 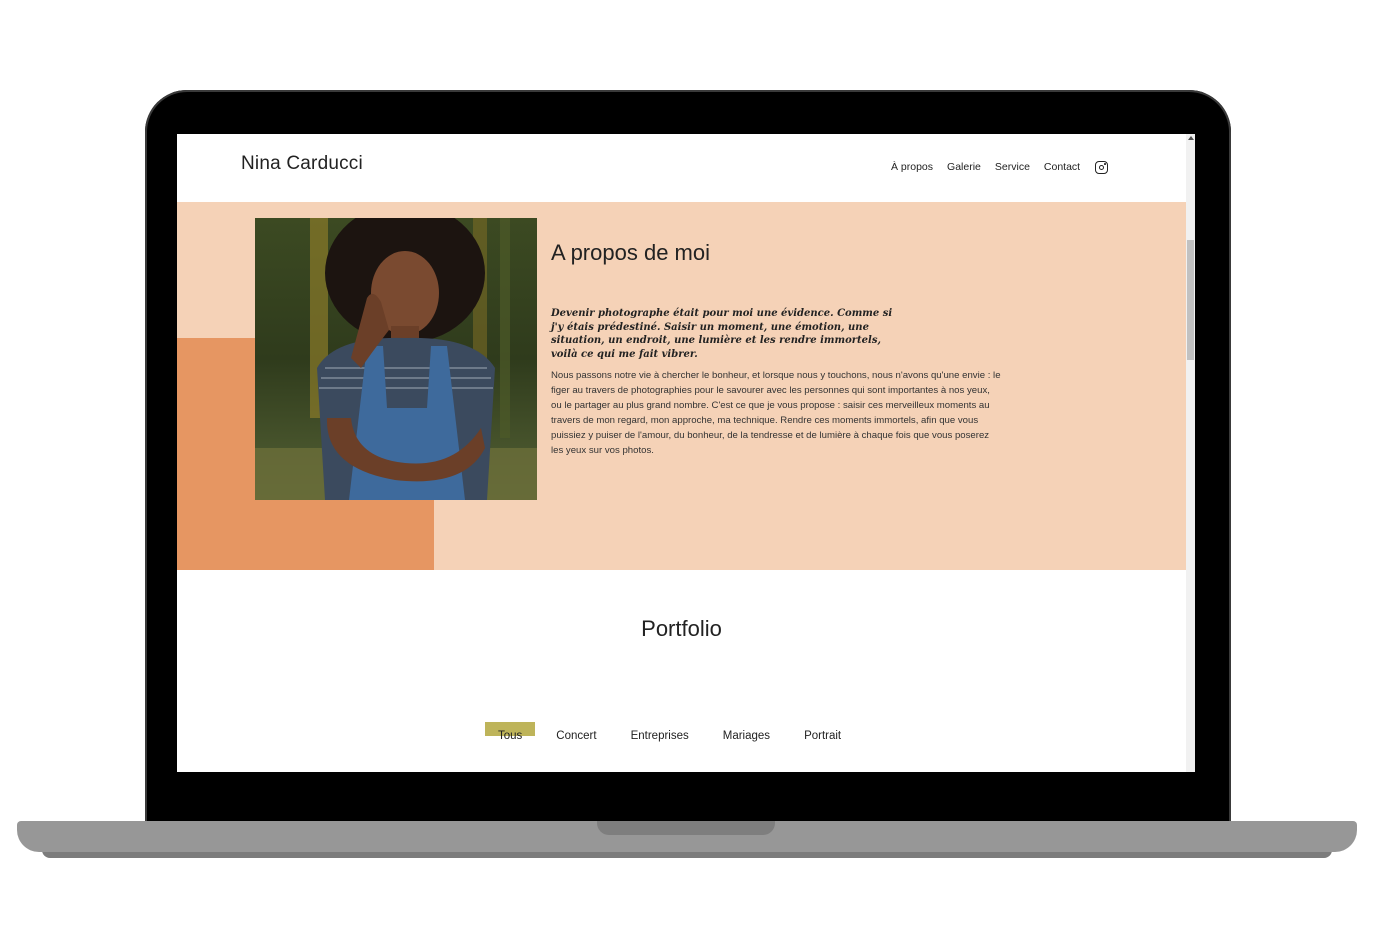 What do you see at coordinates (912, 167) in the screenshot?
I see `nav-link-a-propos: À propos` at bounding box center [912, 167].